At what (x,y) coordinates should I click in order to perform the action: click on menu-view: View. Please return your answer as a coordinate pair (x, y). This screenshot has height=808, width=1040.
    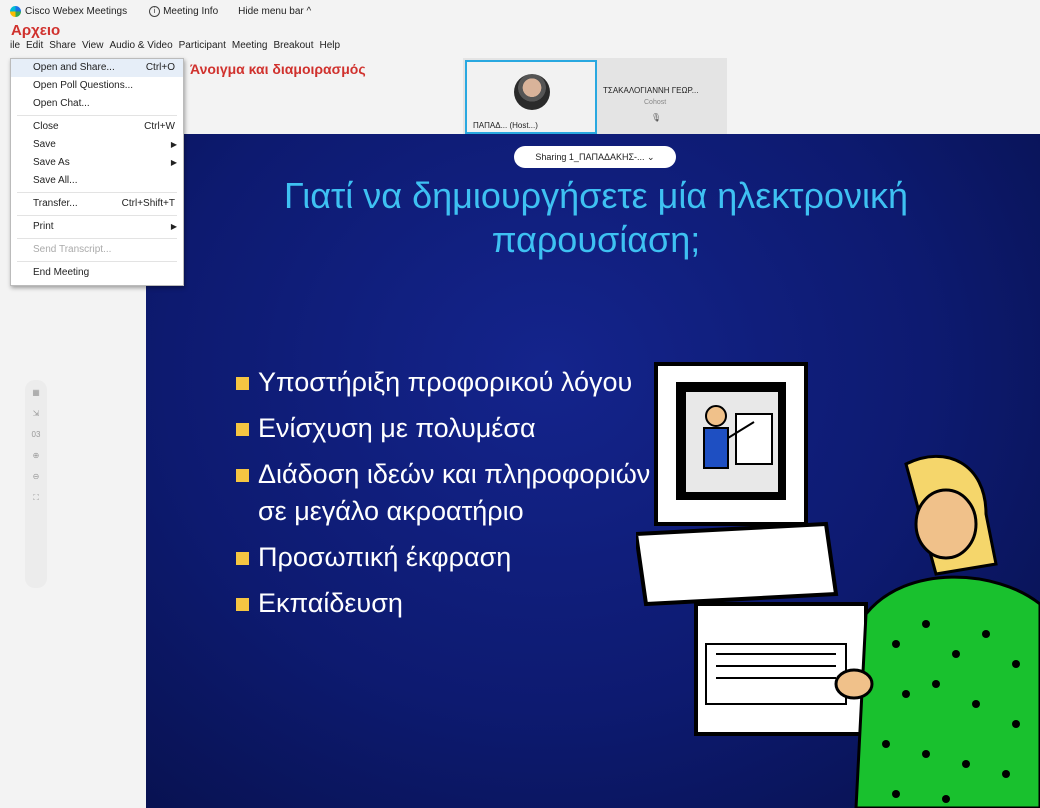
    Looking at the image, I should click on (93, 48).